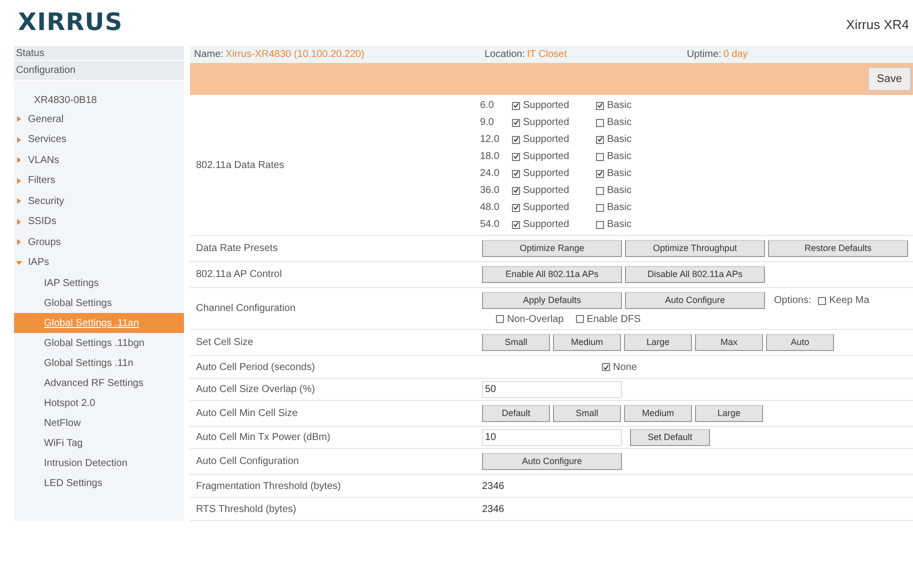 This screenshot has height=580, width=913. What do you see at coordinates (99, 53) in the screenshot?
I see `sidebar-item: Status` at bounding box center [99, 53].